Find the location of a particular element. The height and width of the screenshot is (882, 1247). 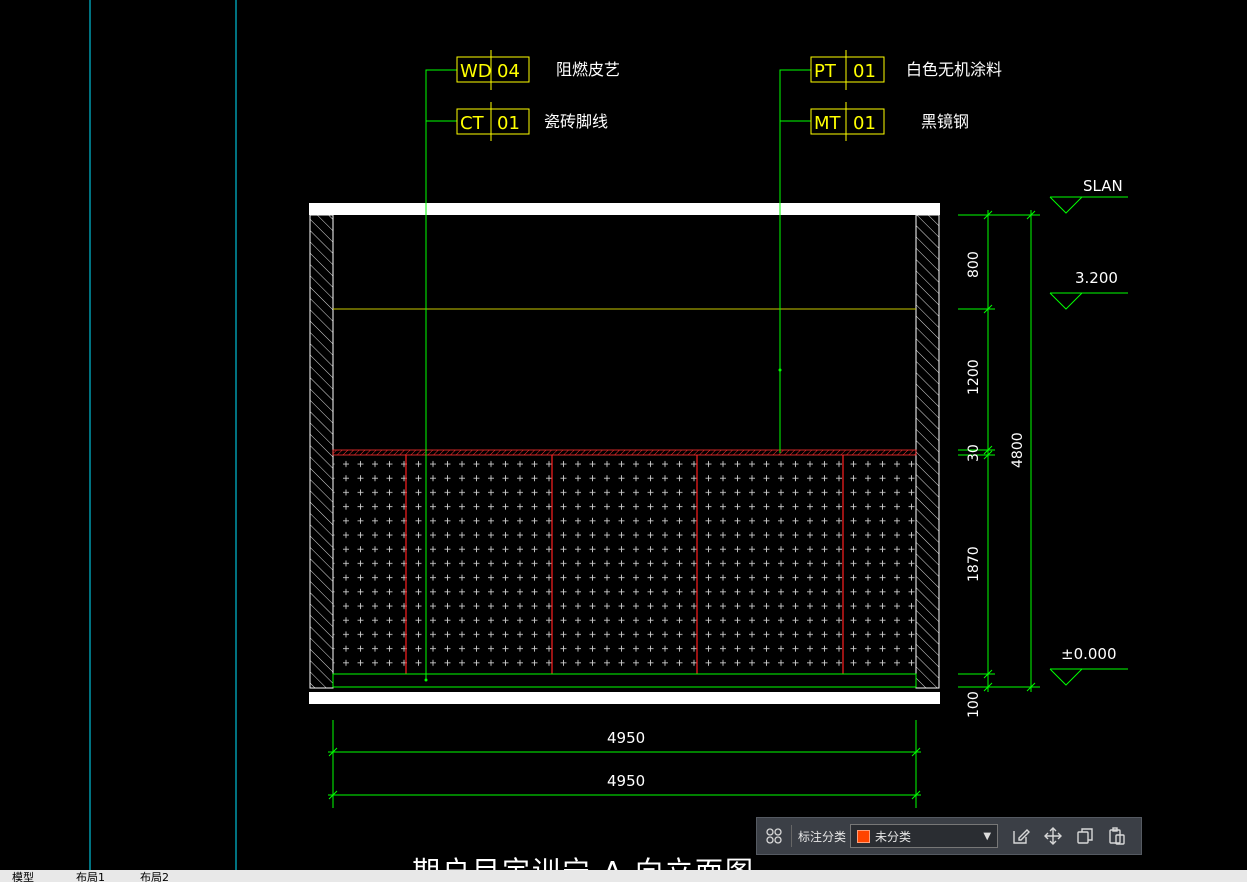

tag-mt01: MT 01 黑镜钢 is located at coordinates (889, 121).